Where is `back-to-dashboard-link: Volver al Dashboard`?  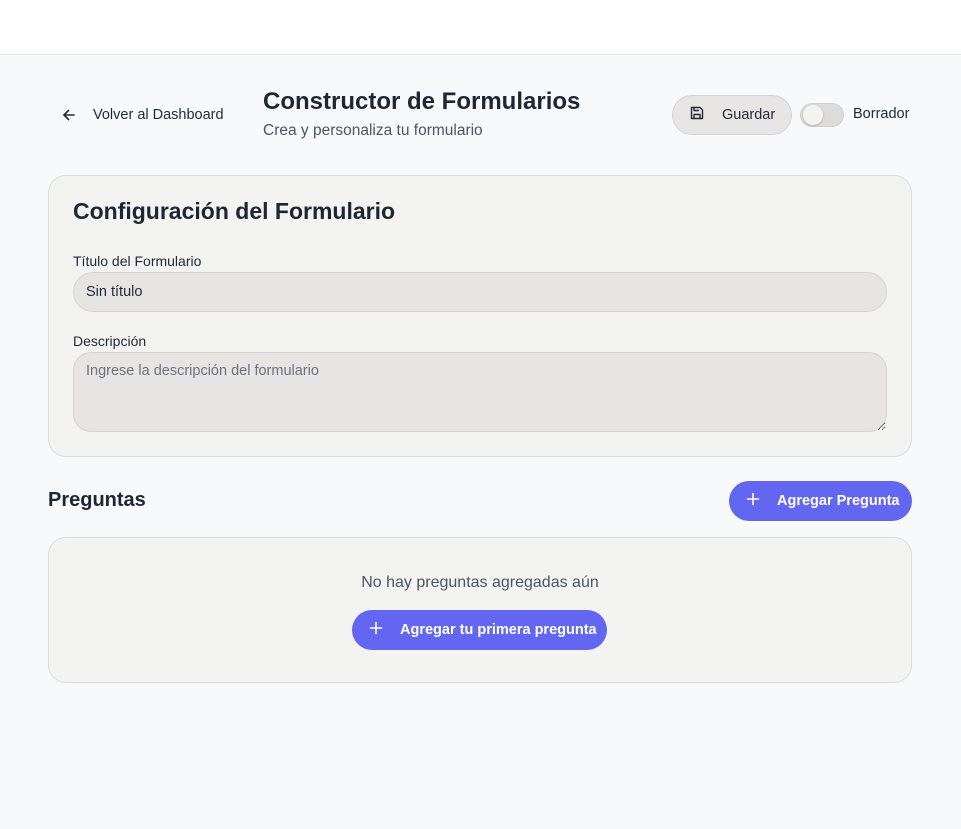 back-to-dashboard-link: Volver al Dashboard is located at coordinates (143, 115).